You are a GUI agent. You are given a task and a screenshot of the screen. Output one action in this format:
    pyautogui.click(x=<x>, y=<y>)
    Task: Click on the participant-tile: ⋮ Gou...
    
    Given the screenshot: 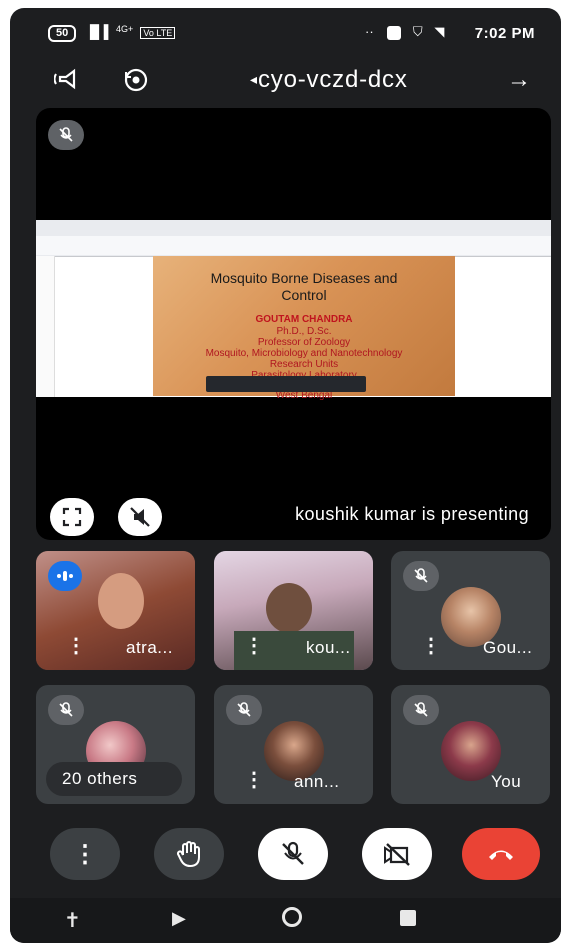 What is the action you would take?
    pyautogui.click(x=470, y=610)
    